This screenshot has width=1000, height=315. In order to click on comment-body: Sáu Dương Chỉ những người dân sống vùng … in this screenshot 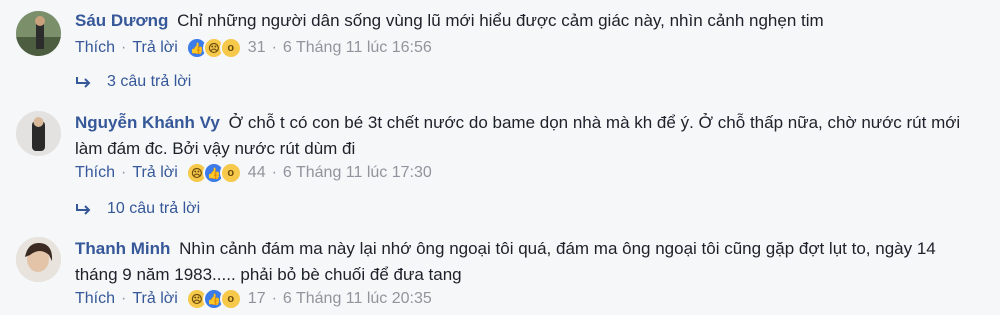, I will do `click(520, 21)`.